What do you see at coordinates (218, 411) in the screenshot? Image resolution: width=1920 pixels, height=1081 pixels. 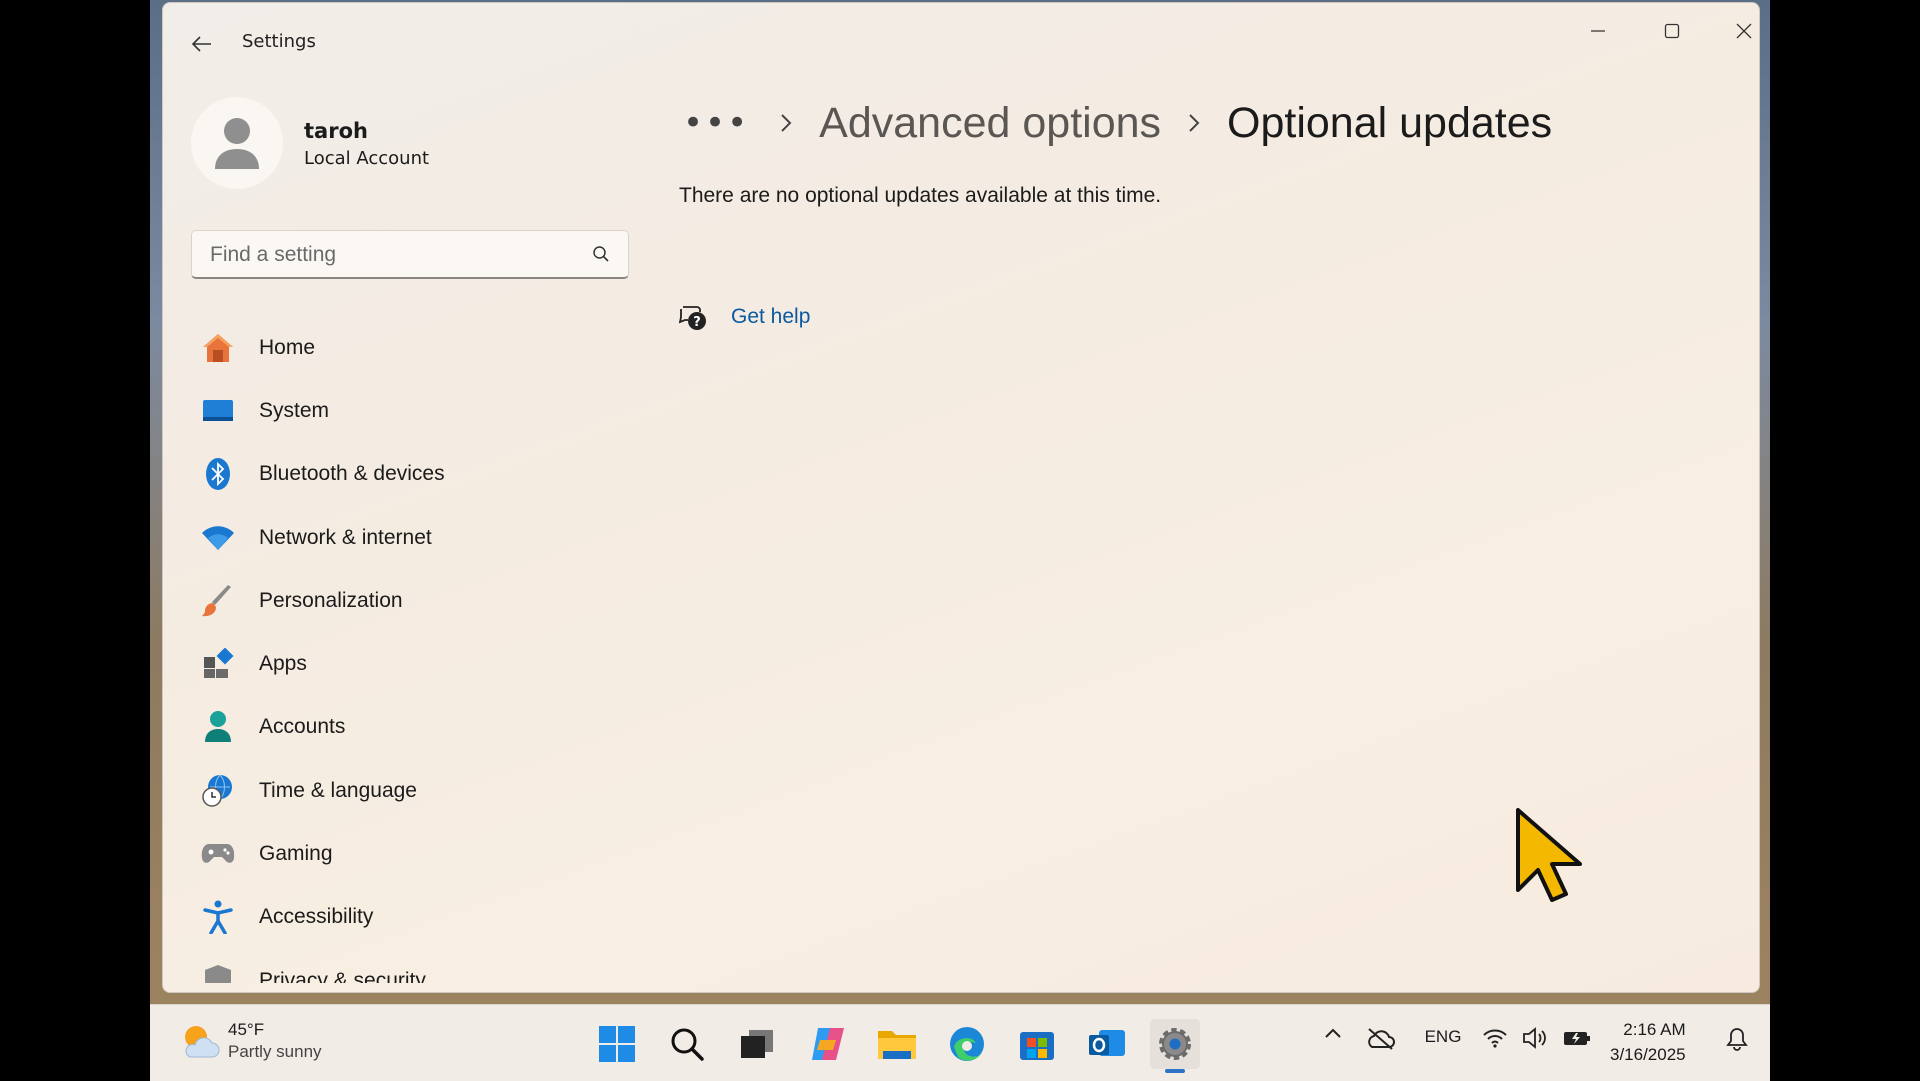 I see `system-icon` at bounding box center [218, 411].